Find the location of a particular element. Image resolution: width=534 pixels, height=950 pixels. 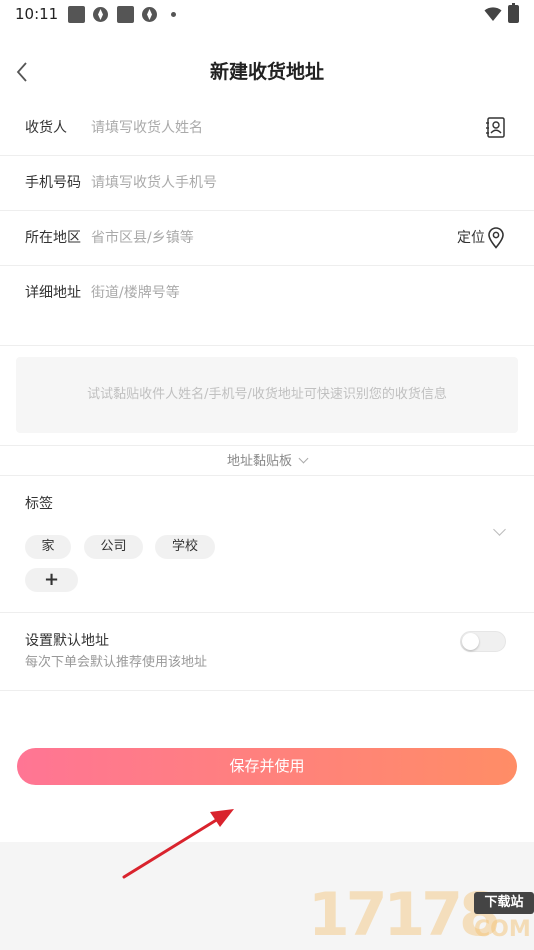

watermark-badge: 下载站 is located at coordinates (504, 903).